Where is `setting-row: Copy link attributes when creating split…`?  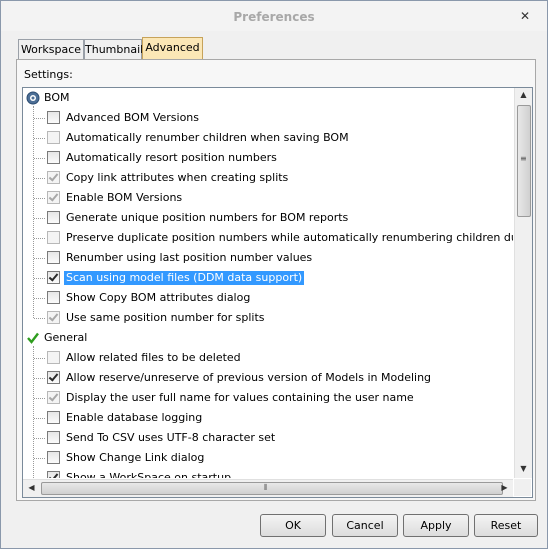
setting-row: Copy link attributes when creating split… is located at coordinates (268, 178).